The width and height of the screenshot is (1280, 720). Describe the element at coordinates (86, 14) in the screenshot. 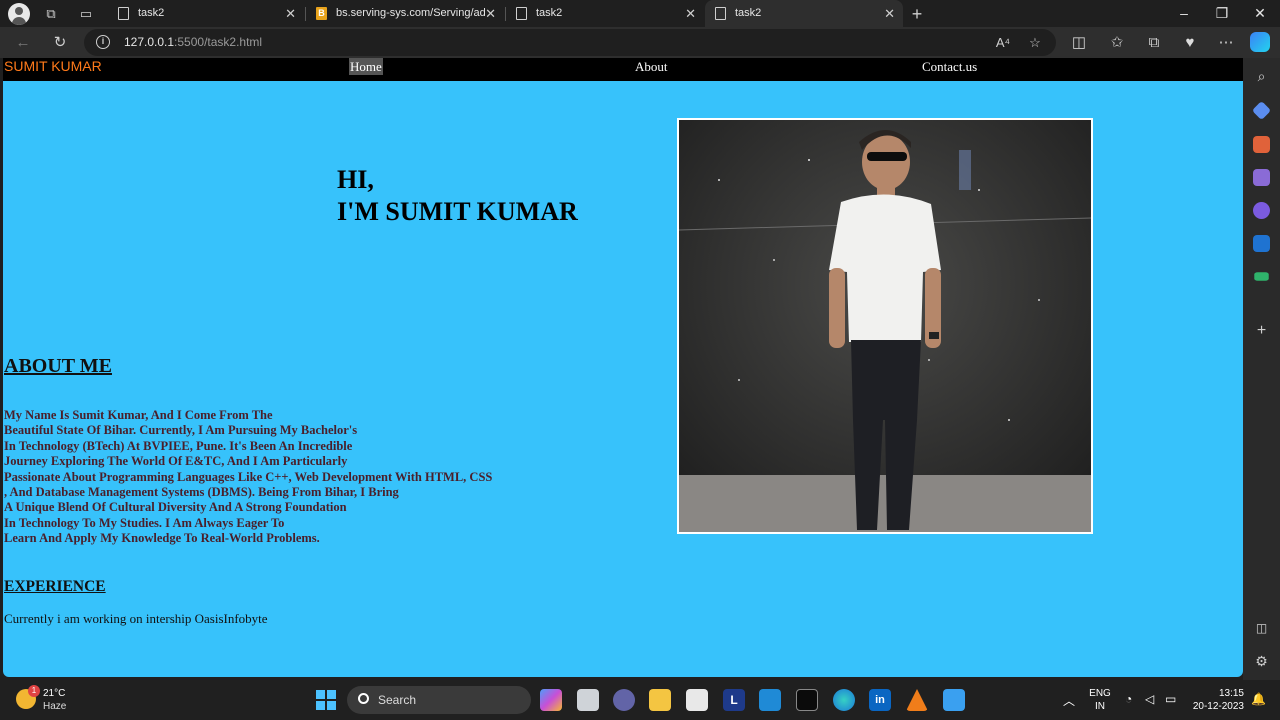

I see `tab-actions-icon: ▭` at that location.